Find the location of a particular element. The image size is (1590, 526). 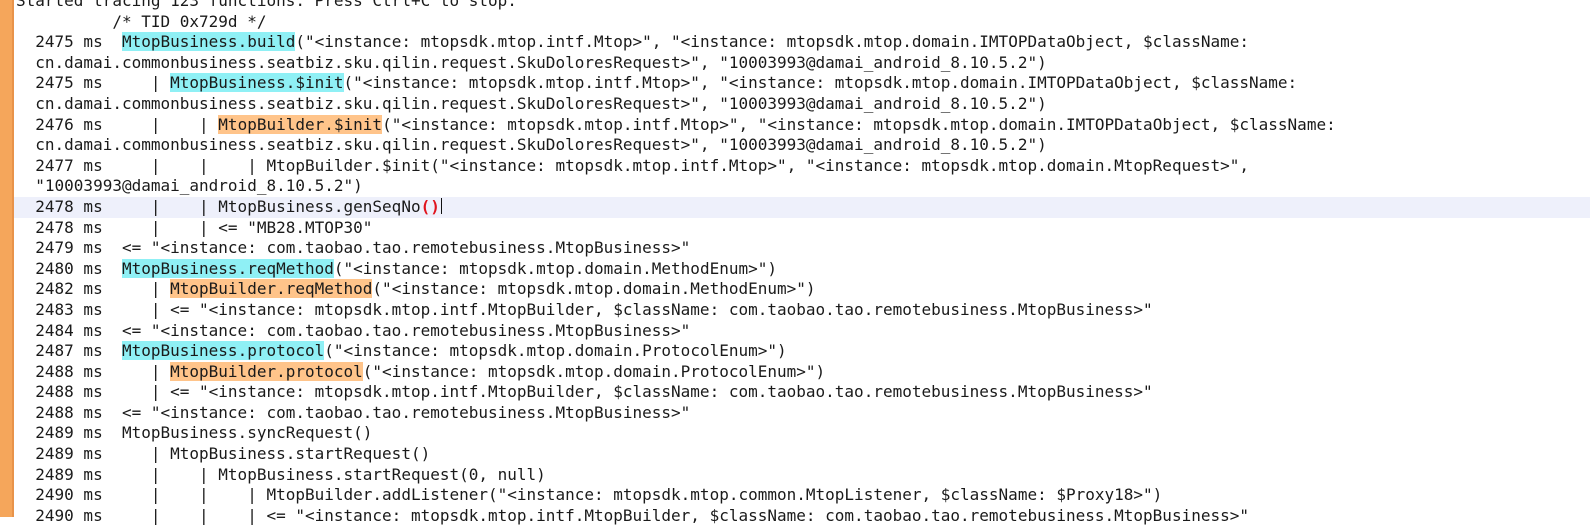

text-caret is located at coordinates (441, 205).